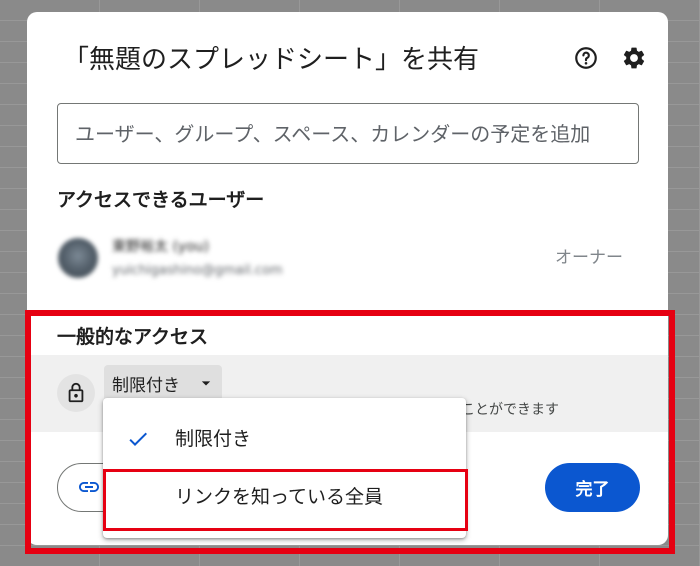 This screenshot has width=700, height=566. Describe the element at coordinates (197, 270) in the screenshot. I see `user-email: yuichigashino@gmail.com` at that location.